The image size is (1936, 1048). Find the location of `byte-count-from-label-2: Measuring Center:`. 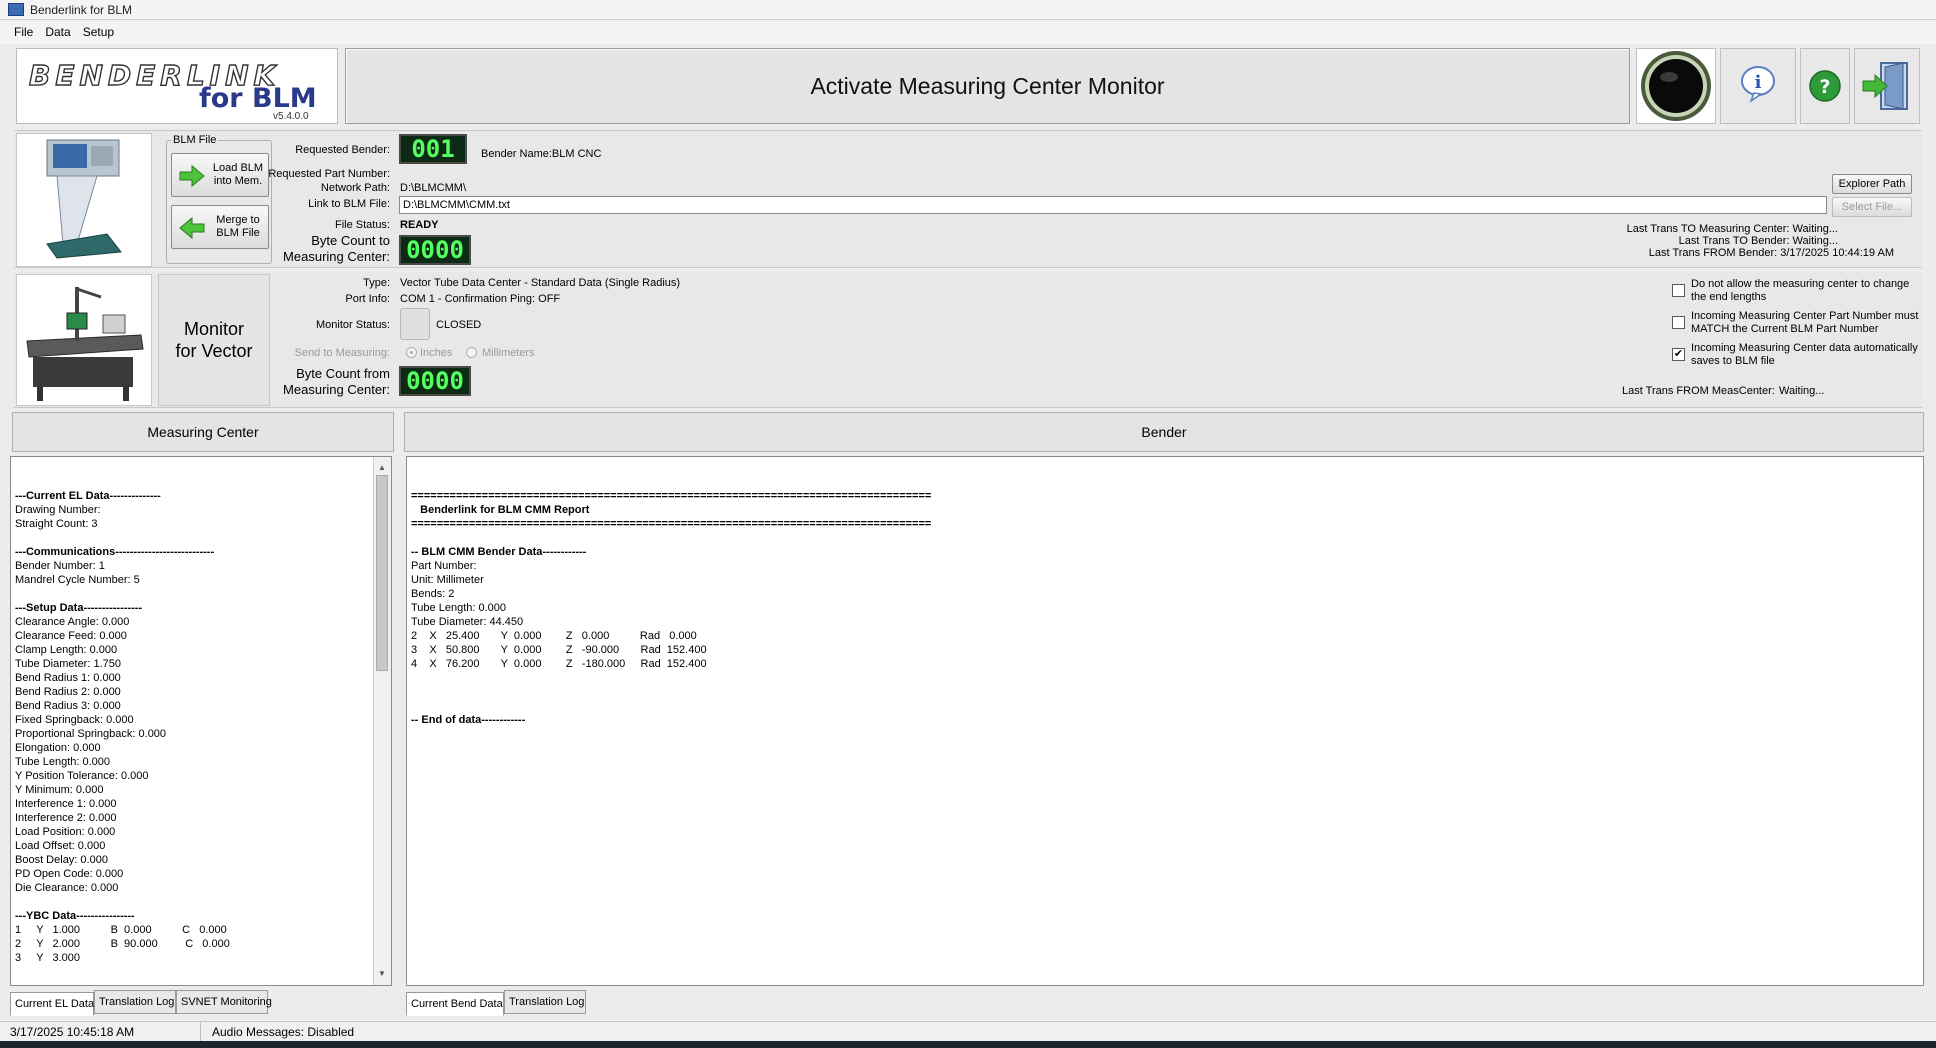

byte-count-from-label-2: Measuring Center: is located at coordinates (336, 389).